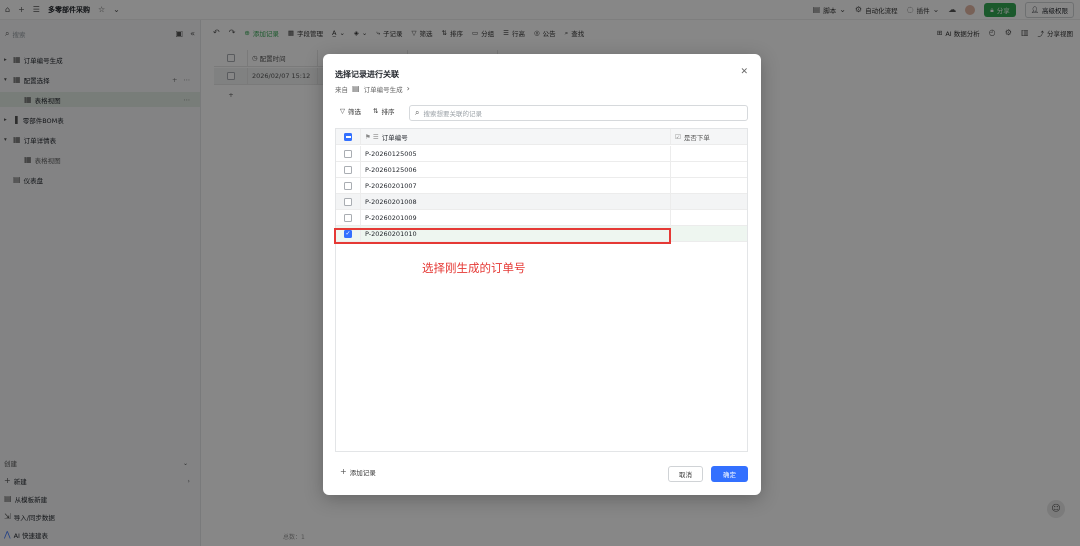 Image resolution: width=1080 pixels, height=546 pixels. I want to click on table-icon: ▤, so click(356, 88).